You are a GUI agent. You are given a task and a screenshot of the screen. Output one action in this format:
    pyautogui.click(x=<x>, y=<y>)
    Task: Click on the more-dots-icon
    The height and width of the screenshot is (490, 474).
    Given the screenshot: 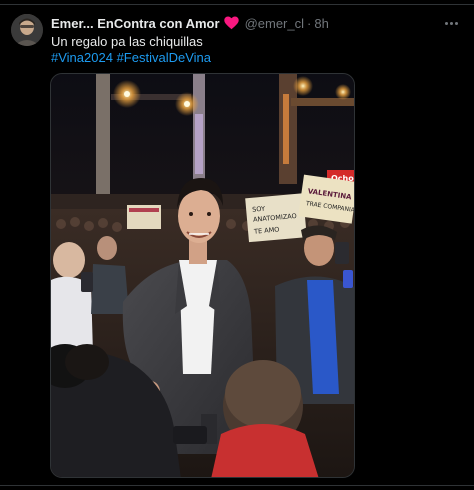 What is the action you would take?
    pyautogui.click(x=446, y=23)
    